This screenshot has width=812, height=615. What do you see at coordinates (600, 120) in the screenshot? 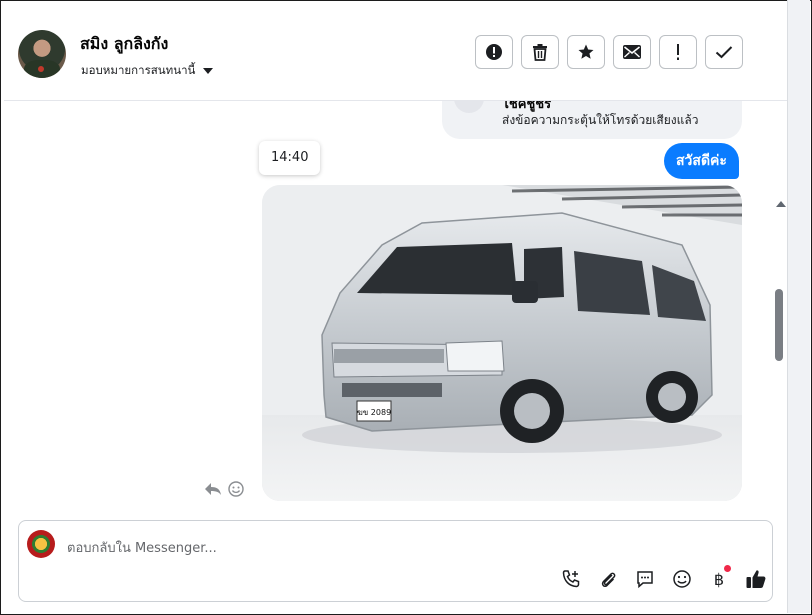
I see `card-subtitle: ส่งข้อความกระตุ้นให้โทรด้วยเสียงแล้ว` at bounding box center [600, 120].